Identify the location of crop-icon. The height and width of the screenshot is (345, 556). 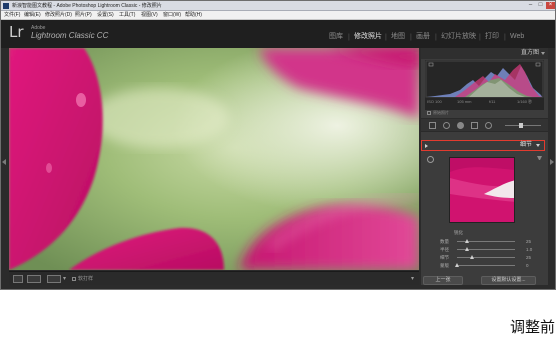
(432, 125).